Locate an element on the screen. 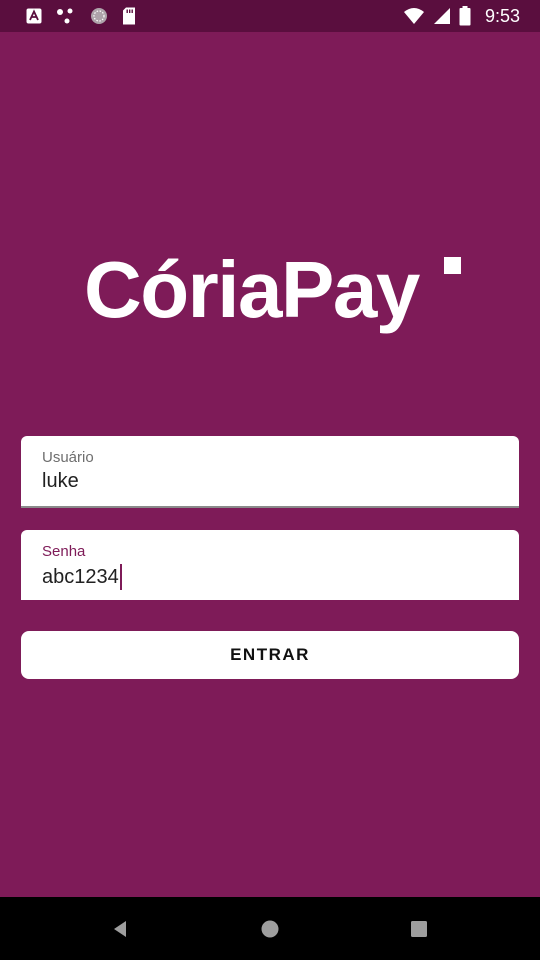 The image size is (540, 960). logo-square-mark is located at coordinates (452, 265).